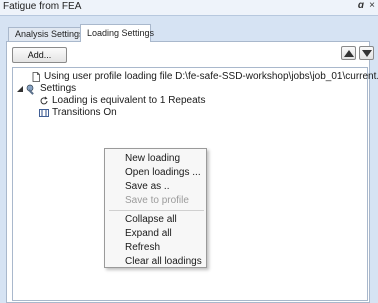 The height and width of the screenshot is (303, 378). I want to click on document-icon, so click(36, 77).